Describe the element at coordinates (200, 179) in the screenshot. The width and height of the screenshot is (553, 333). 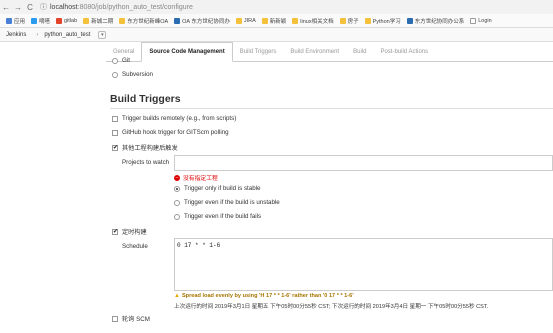
I see `projects-error-text: 没有指定工程` at that location.